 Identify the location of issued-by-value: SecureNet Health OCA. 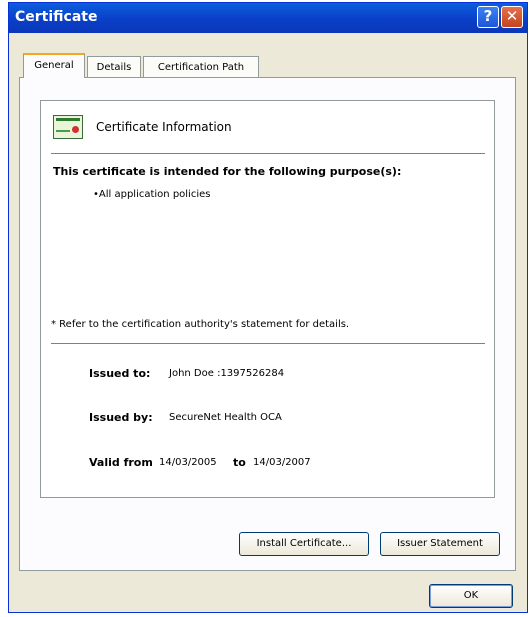
(225, 417).